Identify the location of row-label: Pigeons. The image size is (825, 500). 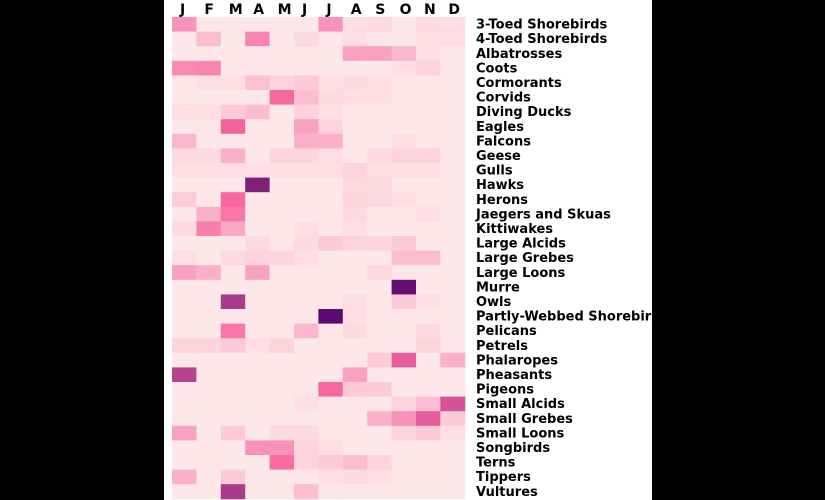
(505, 390).